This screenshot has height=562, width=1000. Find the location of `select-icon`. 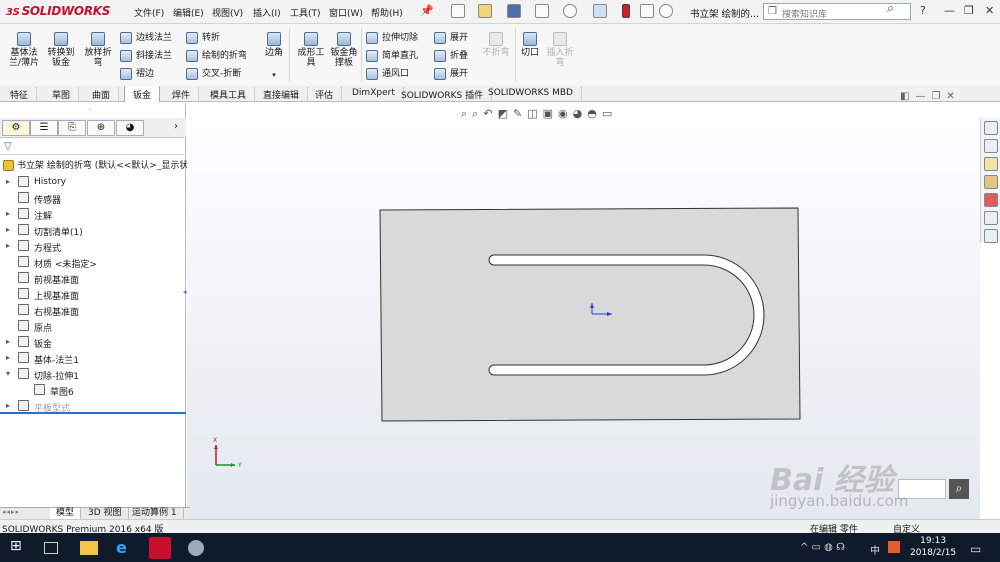

select-icon is located at coordinates (600, 11).